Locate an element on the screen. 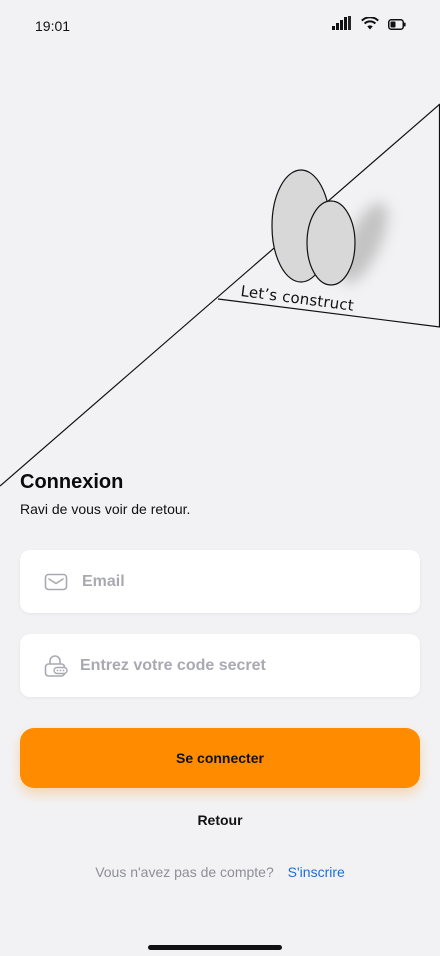  signup-row: Vous n'avez pas de compte? S'inscrire is located at coordinates (220, 872).